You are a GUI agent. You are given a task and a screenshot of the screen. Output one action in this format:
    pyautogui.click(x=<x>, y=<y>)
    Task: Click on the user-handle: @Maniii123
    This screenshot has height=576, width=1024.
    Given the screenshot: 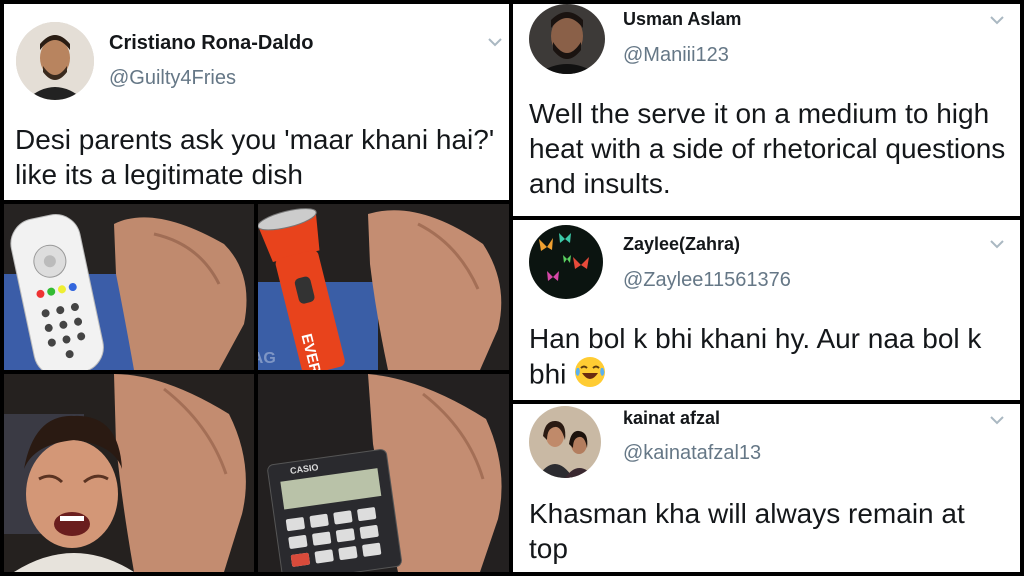 What is the action you would take?
    pyautogui.click(x=676, y=55)
    